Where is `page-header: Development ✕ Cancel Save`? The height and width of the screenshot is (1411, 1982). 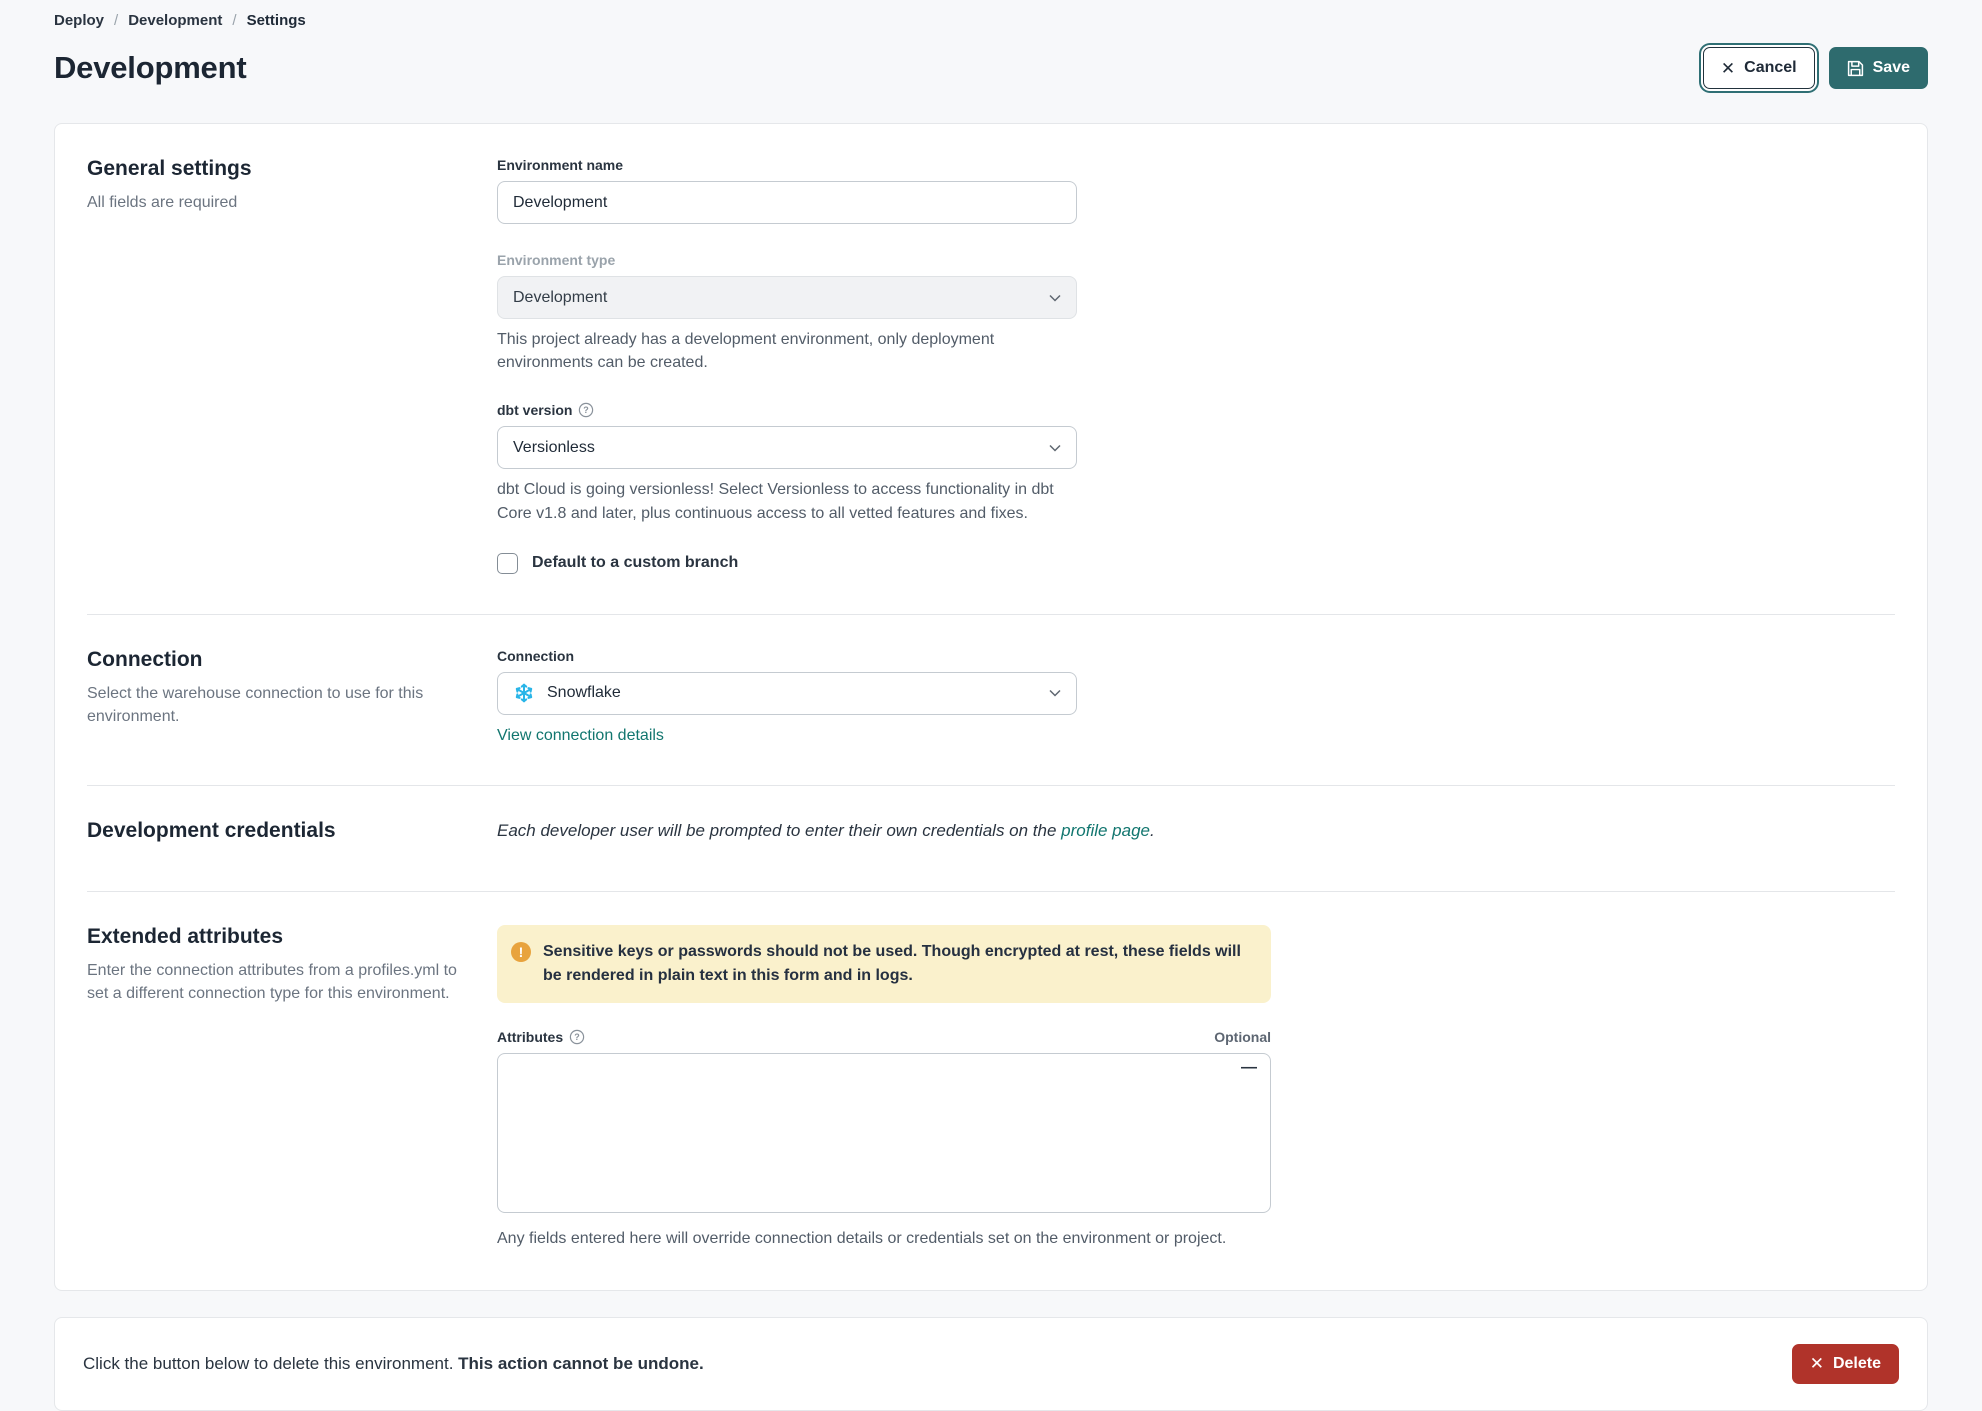 page-header: Development ✕ Cancel Save is located at coordinates (991, 68).